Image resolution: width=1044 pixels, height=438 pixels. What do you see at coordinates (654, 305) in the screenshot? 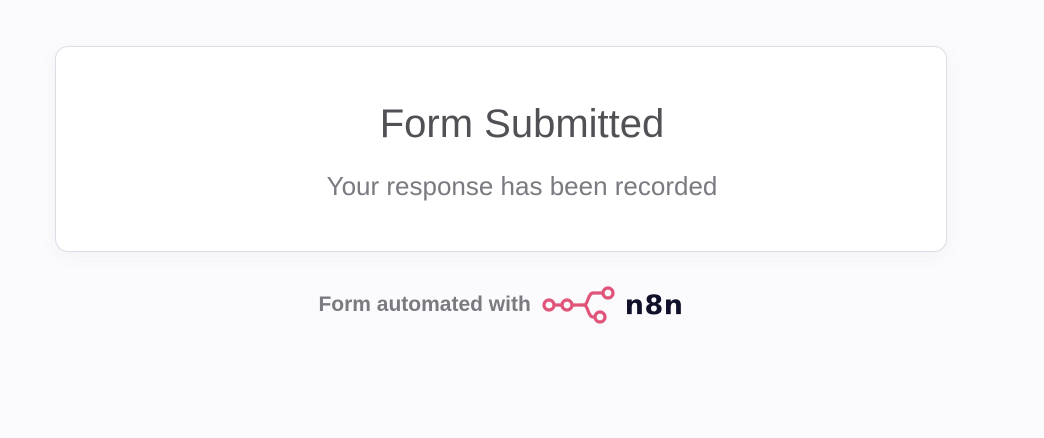
I see `n8n-brand-name: n8n` at bounding box center [654, 305].